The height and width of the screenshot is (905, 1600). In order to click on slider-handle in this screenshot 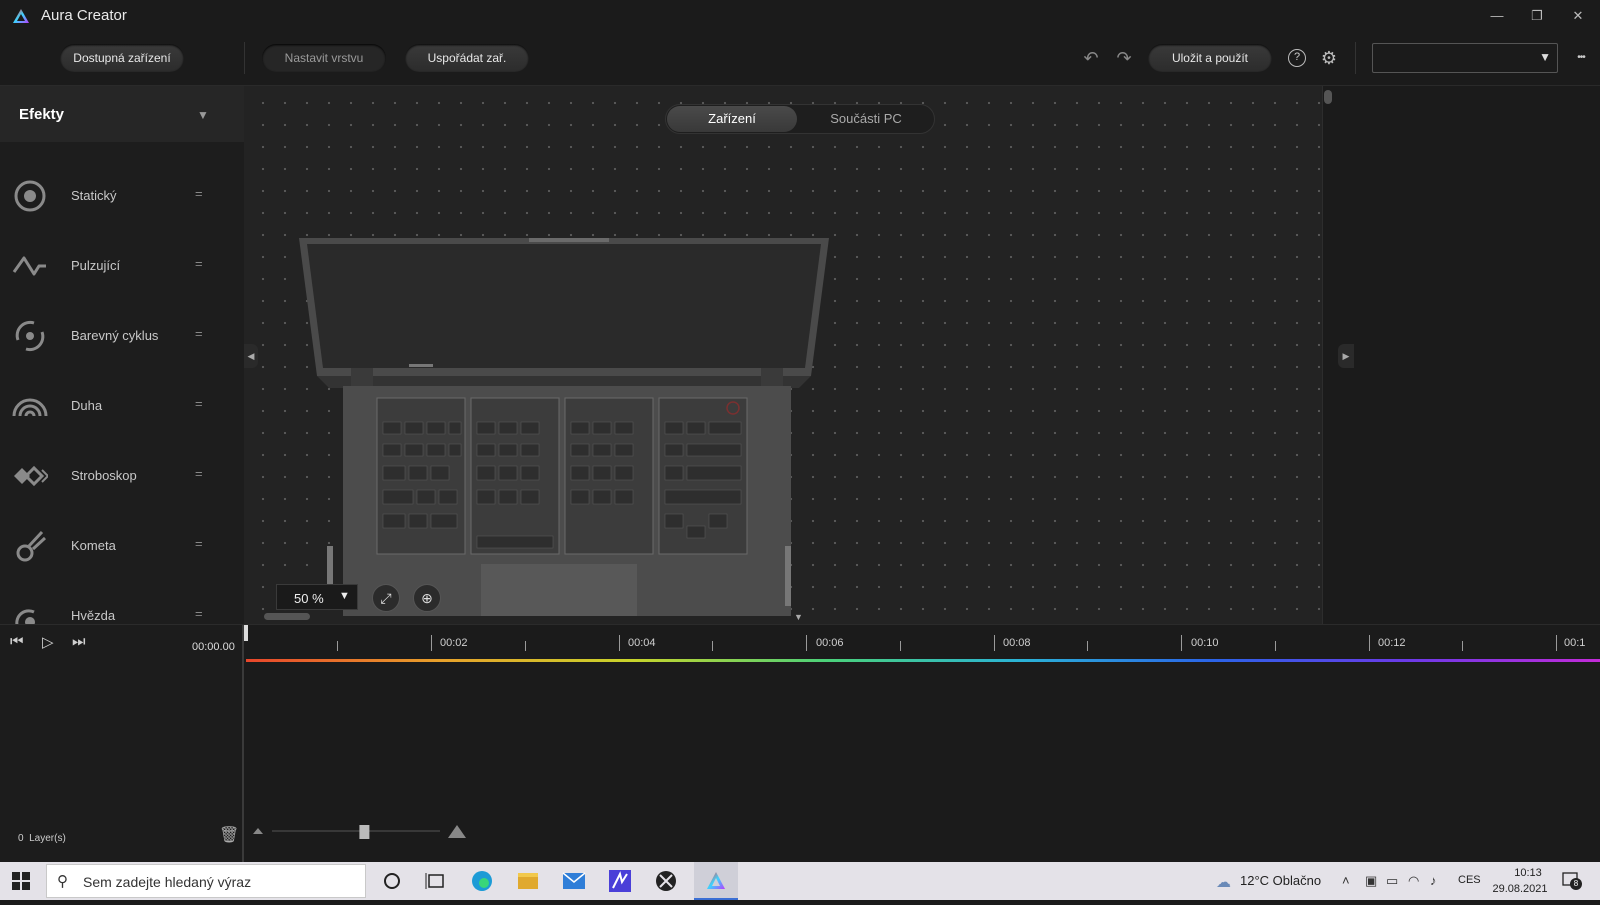, I will do `click(364, 832)`.